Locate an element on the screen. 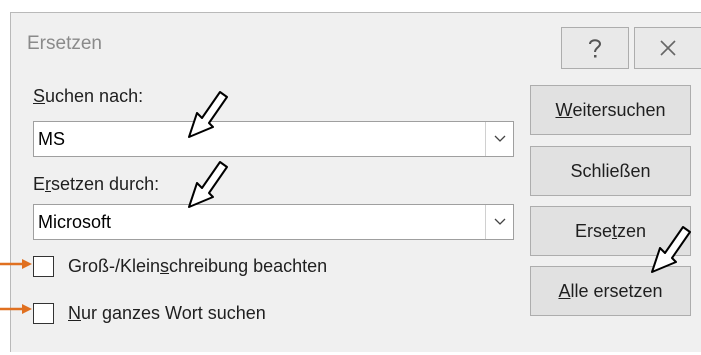 This screenshot has height=355, width=701. match-case-checkbox is located at coordinates (43, 266).